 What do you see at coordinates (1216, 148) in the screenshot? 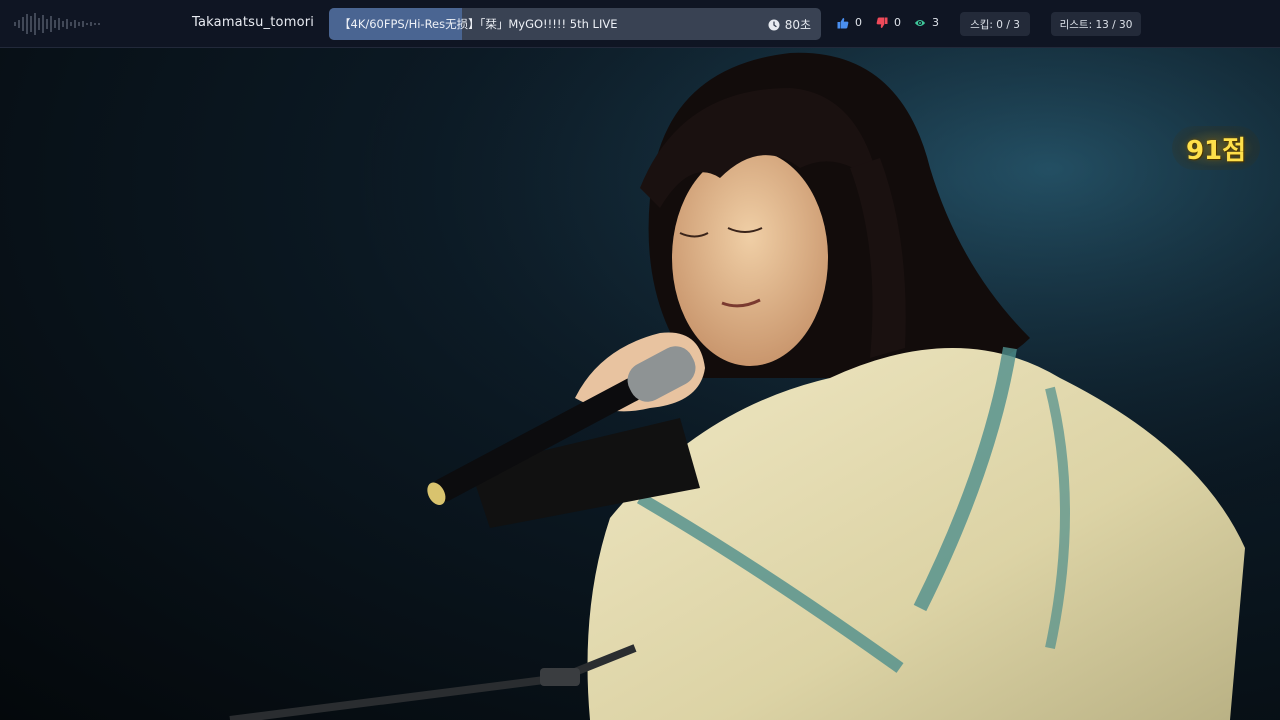
I see `score-badge: 91점` at bounding box center [1216, 148].